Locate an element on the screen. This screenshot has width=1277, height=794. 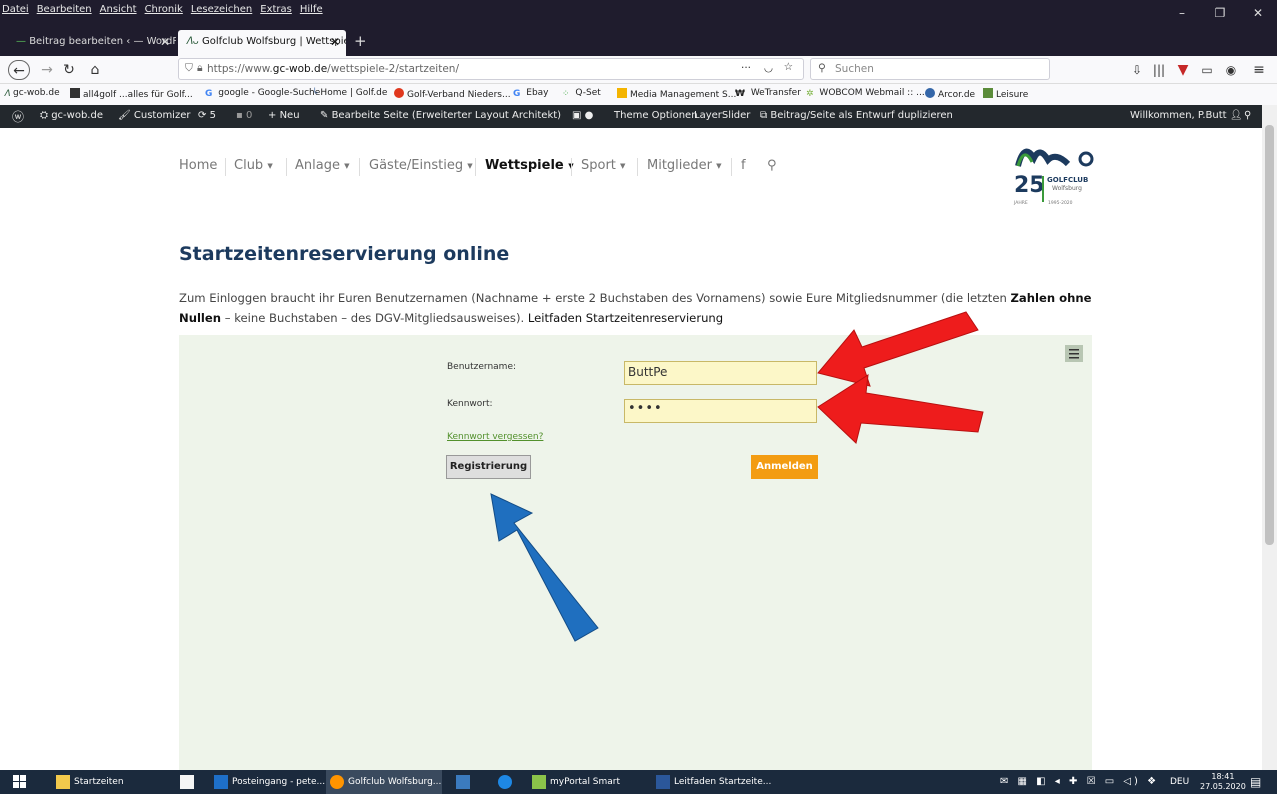
hamburger-menu-icon: ≡ is located at coordinates (1259, 70).